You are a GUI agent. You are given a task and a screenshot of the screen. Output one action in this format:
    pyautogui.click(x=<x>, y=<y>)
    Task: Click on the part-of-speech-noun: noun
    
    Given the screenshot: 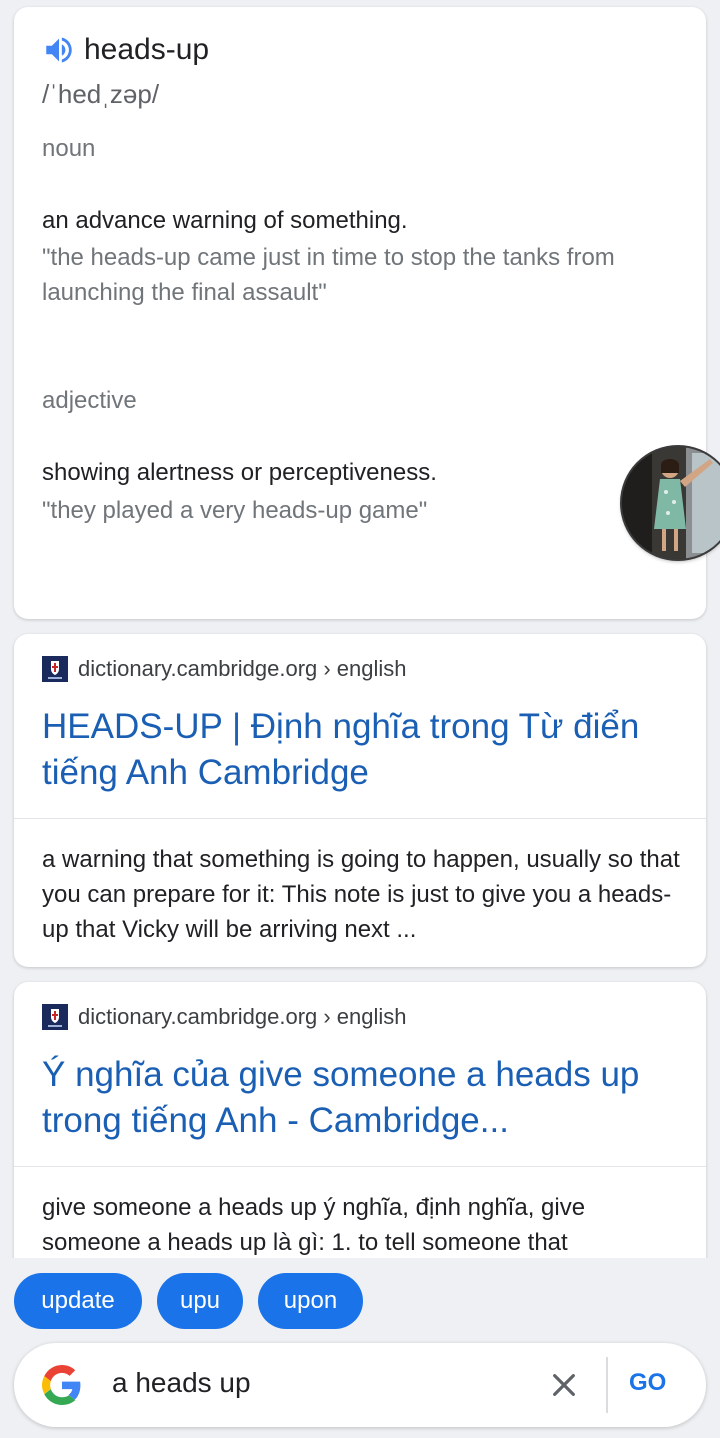 What is the action you would take?
    pyautogui.click(x=69, y=148)
    